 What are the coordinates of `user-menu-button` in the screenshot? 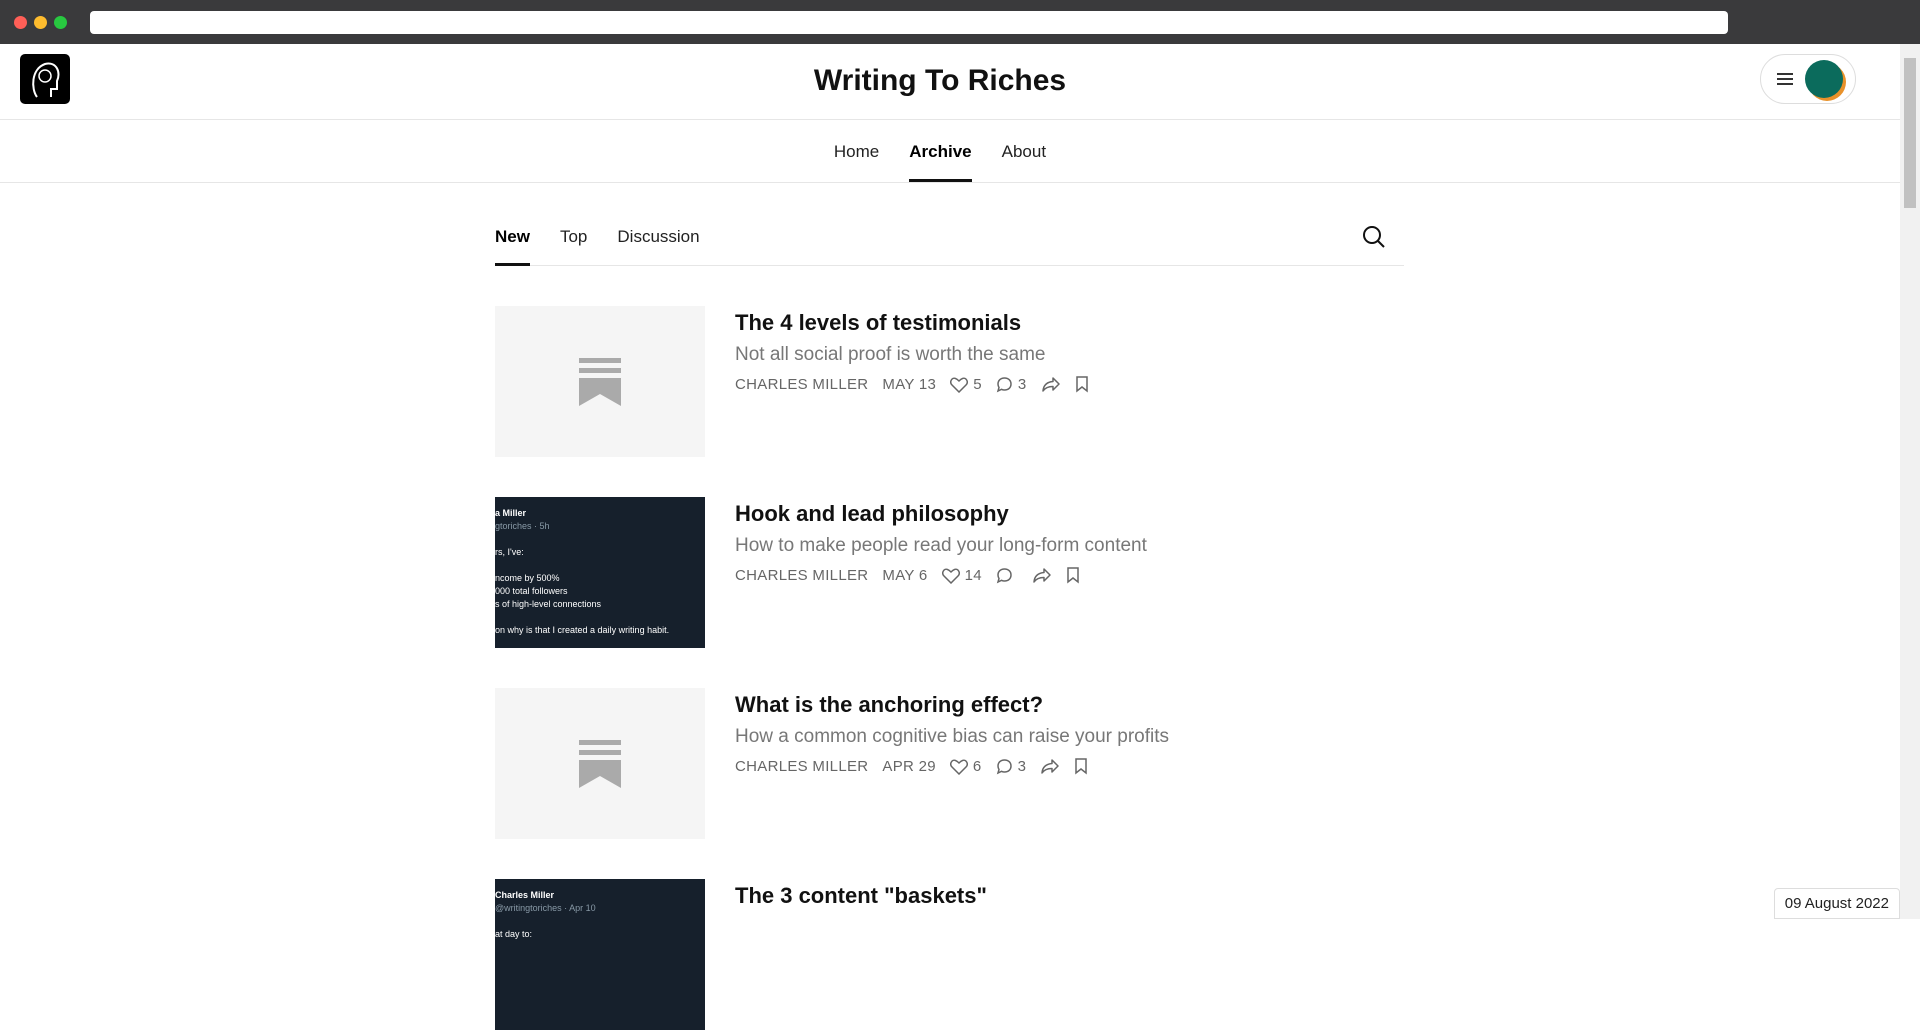 It's located at (1808, 79).